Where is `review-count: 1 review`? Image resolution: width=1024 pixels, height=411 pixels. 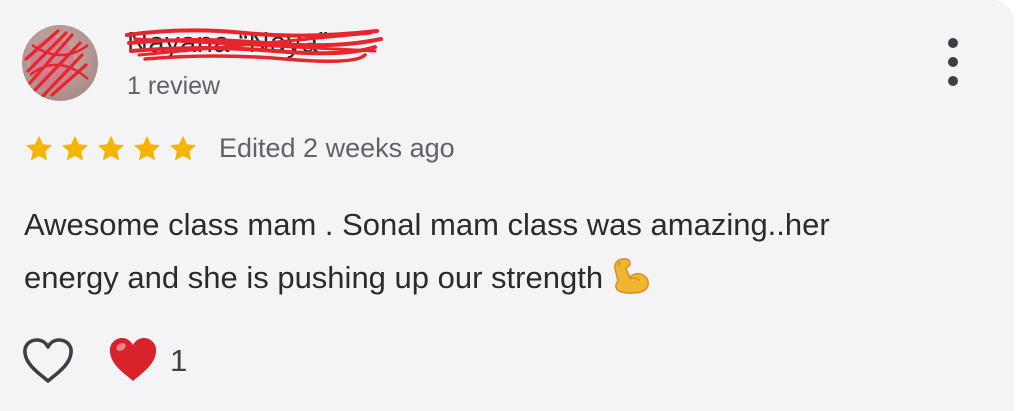
review-count: 1 review is located at coordinates (174, 86).